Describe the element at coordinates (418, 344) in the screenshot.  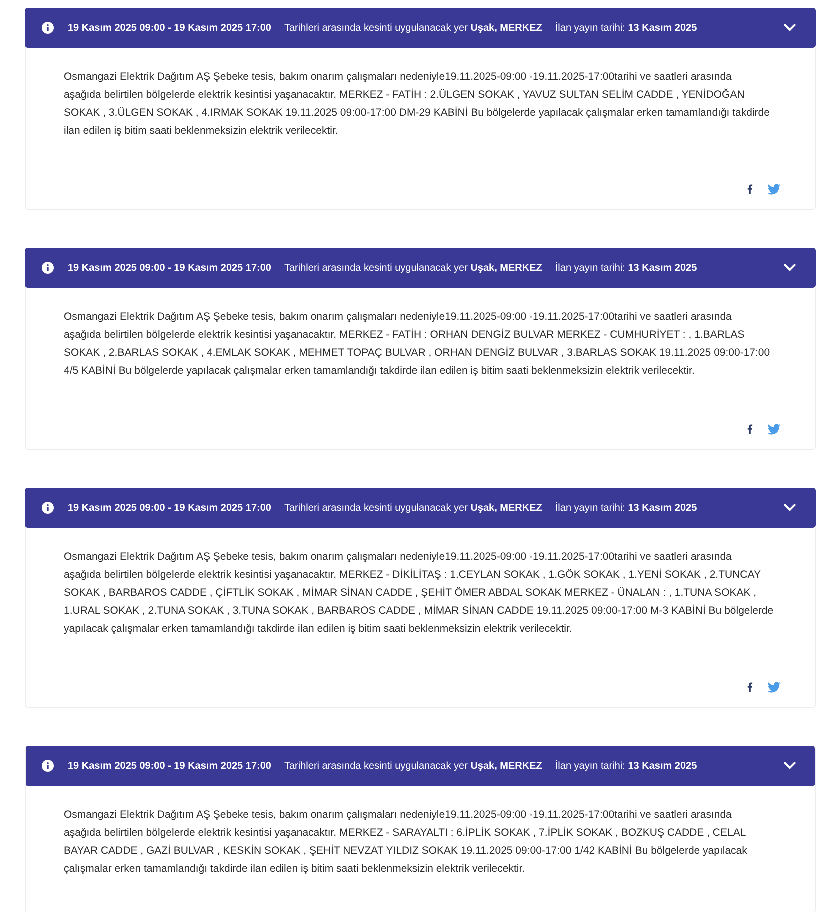
I see `notice-description: Osmangazi Elektrik Dağıtım AŞ Şebeke tesis, bakım onarım çalışmaları nedeniyle19.11.2025-09:00 -19.11.2025-17:00tarihi ve saatleri arasında aşağıda belirtilen bölgelerde elektrik kesintisi yaşanacaktır. MERKEZ - FATİH : ORHAN DENGİZ BULVAR MERKEZ - CUMHURİYET : , 1.BARLAS SOKAK , 2.BARLAS SOKAK , 4.EMLAK SOKAK , MEHMET TOPAÇ BULVAR , ORHAN DENGİZ BULVAR , 3.BARLAS SOKAK 19.11.2025 09:00-17:00 4/5 KABİNİ Bu bölgelerde yapılacak çalışmalar erken tamamlandığı takdirde ilan edilen iş bitim saati beklenmeksizin elektrik verilecektir.` at that location.